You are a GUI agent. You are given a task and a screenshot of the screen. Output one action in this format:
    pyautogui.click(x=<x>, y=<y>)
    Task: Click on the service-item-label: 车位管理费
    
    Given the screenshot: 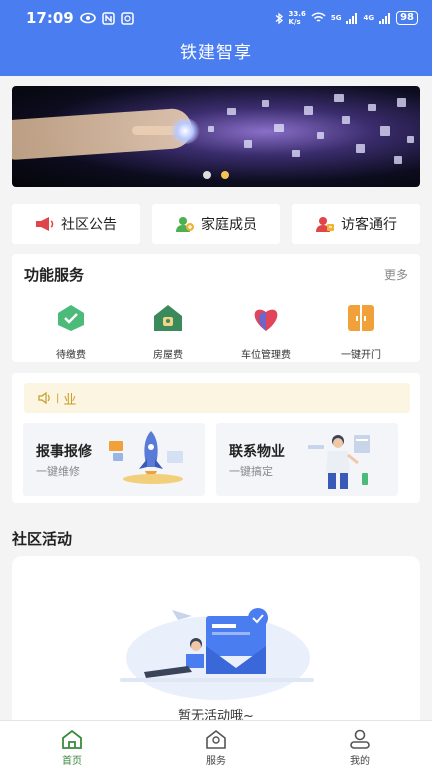 What is the action you would take?
    pyautogui.click(x=266, y=355)
    